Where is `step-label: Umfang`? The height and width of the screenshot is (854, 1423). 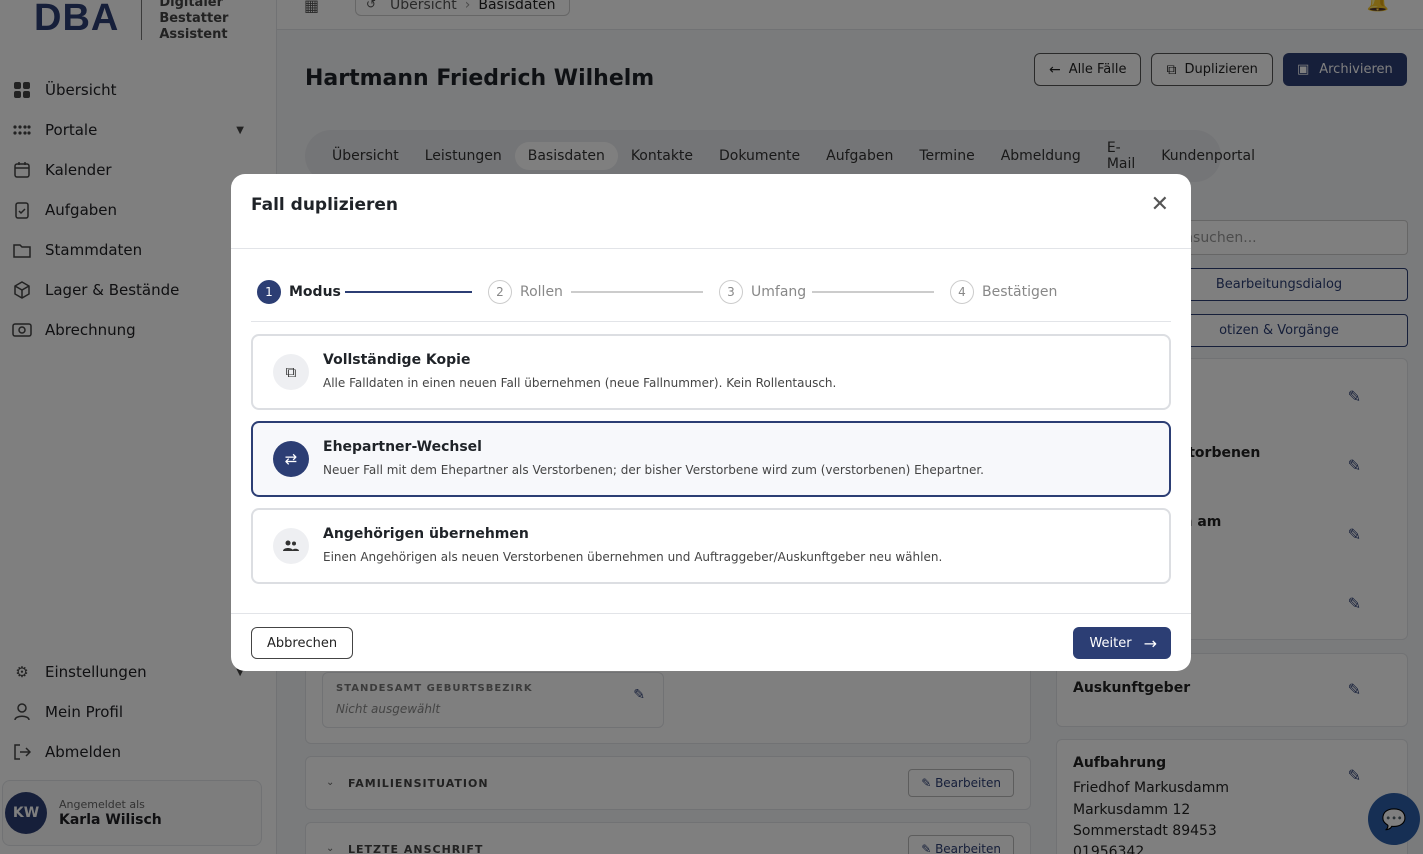 step-label: Umfang is located at coordinates (779, 292).